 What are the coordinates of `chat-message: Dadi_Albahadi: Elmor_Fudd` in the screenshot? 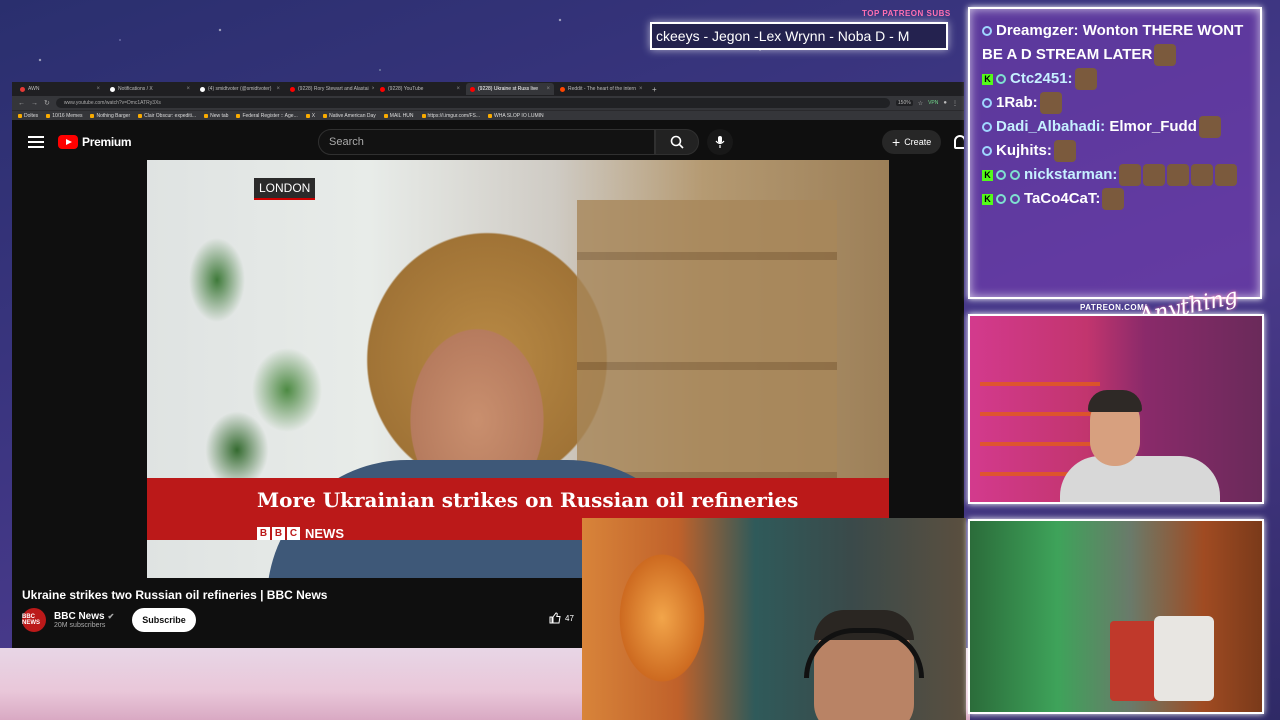 It's located at (1115, 127).